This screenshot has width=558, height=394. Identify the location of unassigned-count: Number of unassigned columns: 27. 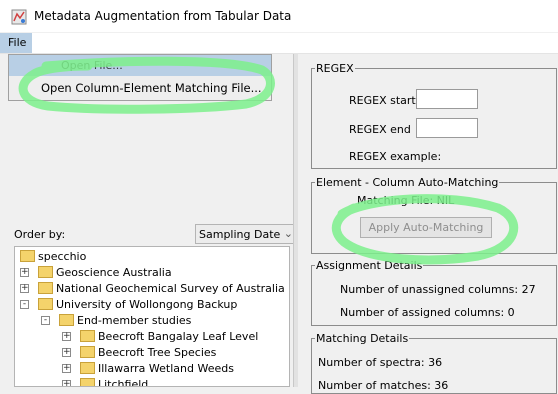
(438, 289).